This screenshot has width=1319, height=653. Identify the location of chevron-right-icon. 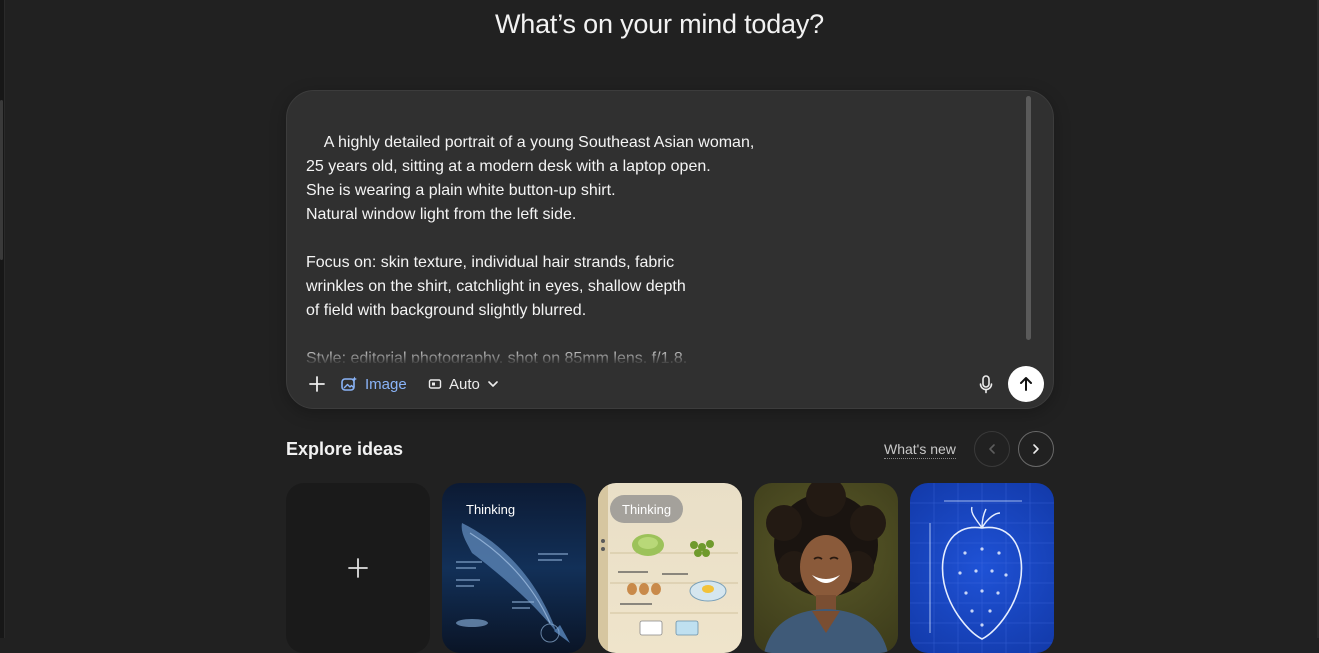
(1036, 449).